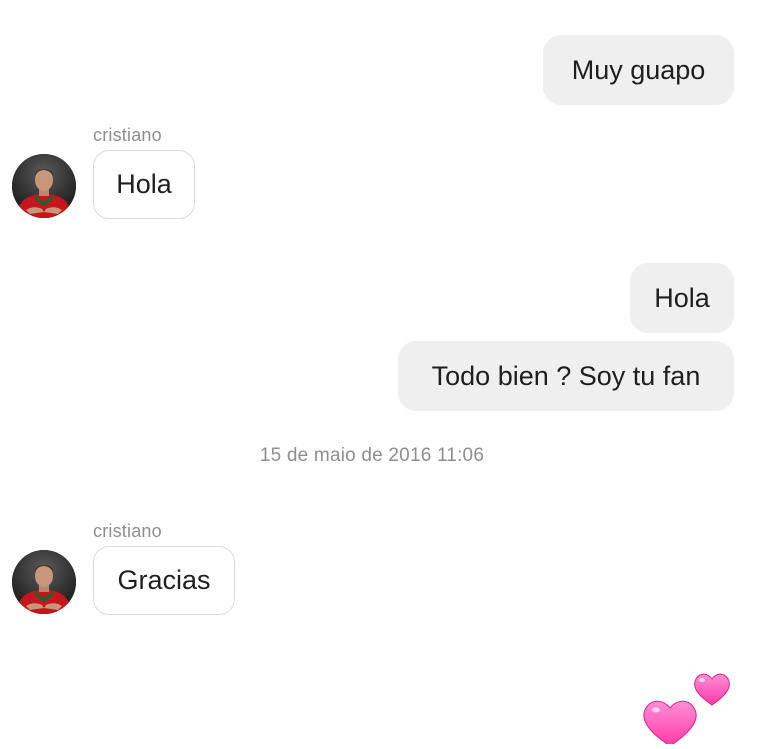 The height and width of the screenshot is (749, 759). I want to click on message-text: Muy guapo, so click(638, 69).